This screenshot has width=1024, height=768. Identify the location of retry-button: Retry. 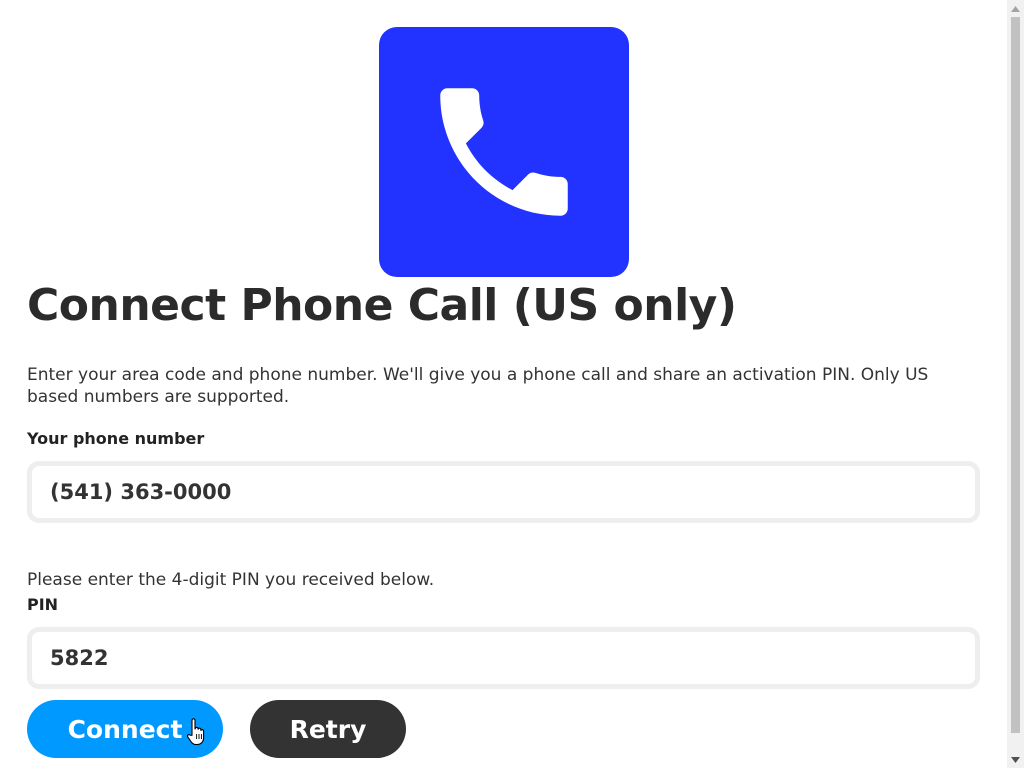
(328, 729).